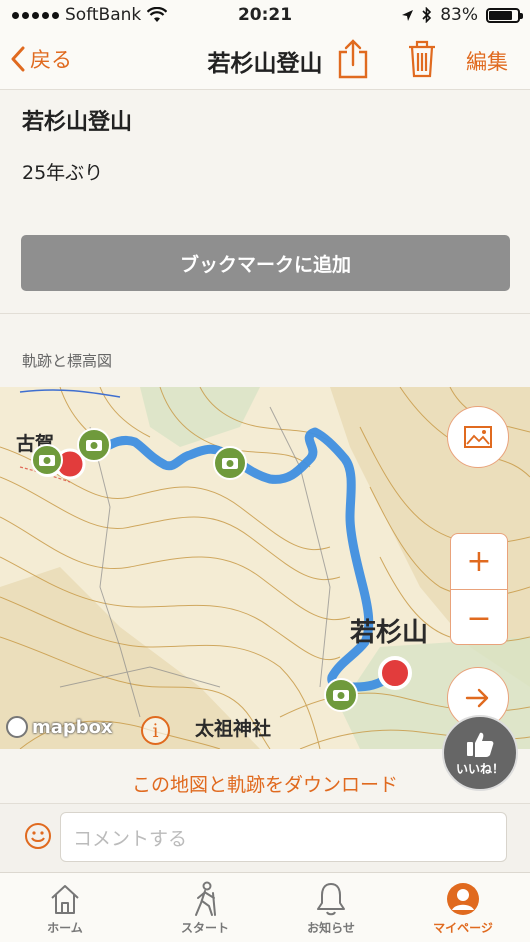 Image resolution: width=530 pixels, height=942 pixels. What do you see at coordinates (265, 783) in the screenshot?
I see `download-link: この地図と軌跡をダウンロード` at bounding box center [265, 783].